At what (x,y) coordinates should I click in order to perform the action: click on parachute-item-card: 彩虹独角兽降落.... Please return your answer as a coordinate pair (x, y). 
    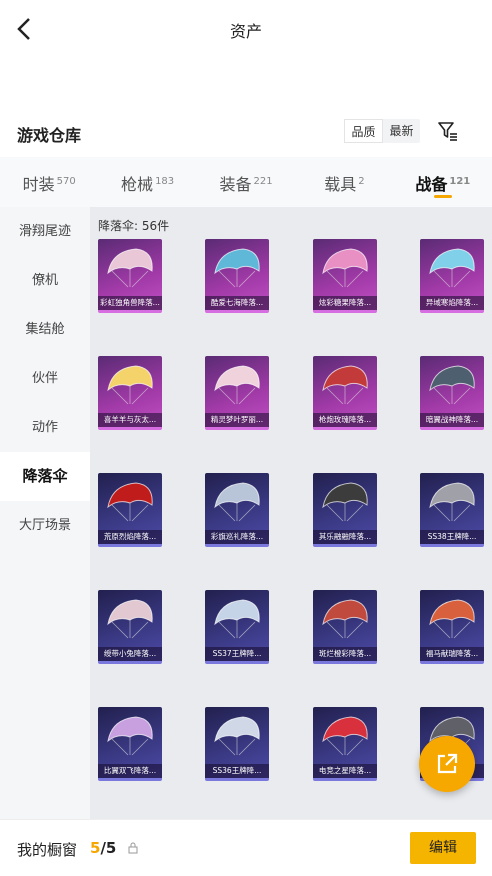
    Looking at the image, I should click on (130, 276).